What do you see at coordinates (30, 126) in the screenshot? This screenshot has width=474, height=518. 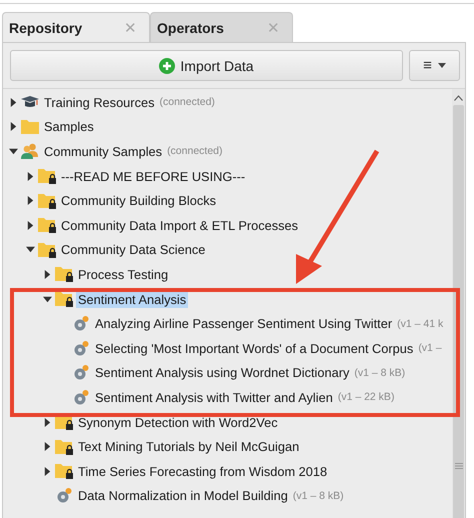 I see `folder-icon` at bounding box center [30, 126].